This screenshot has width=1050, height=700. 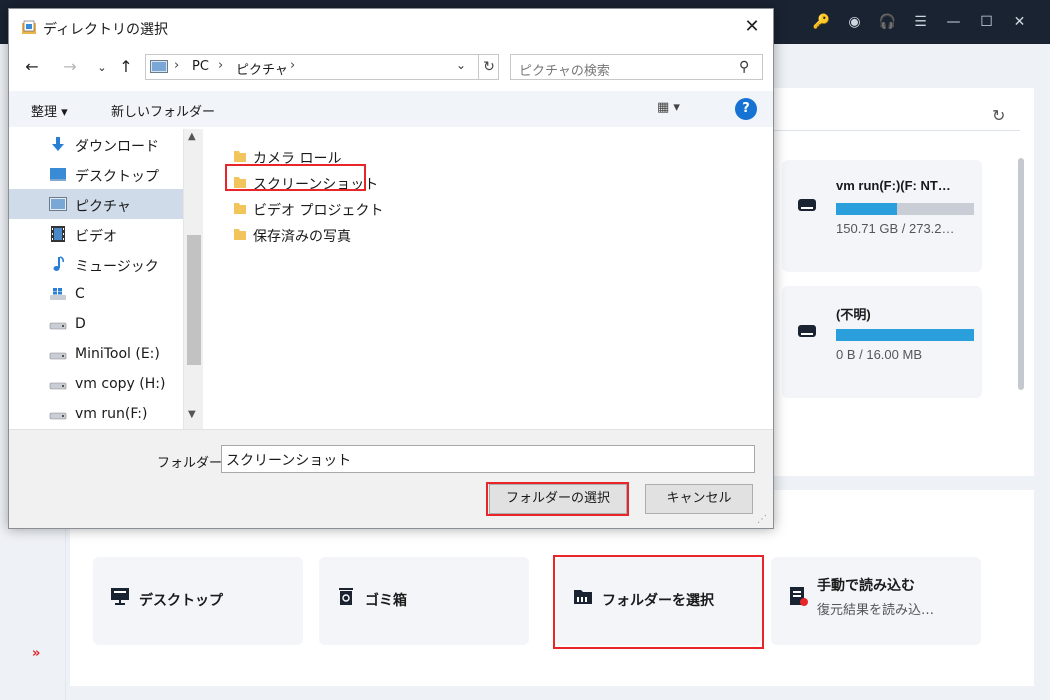 What do you see at coordinates (295, 177) in the screenshot?
I see `selected-folder-highlight` at bounding box center [295, 177].